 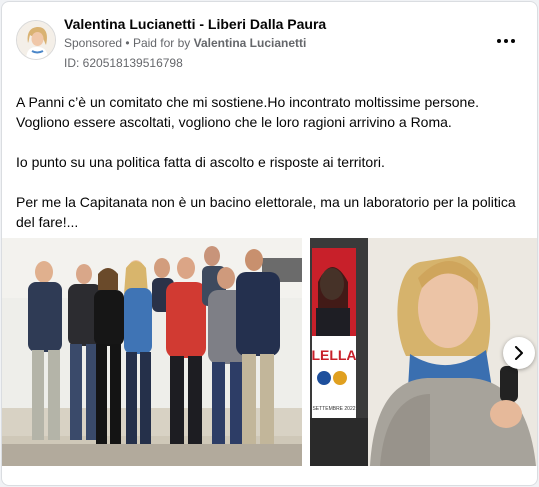 I want to click on sponsored-label: Sponsored, so click(x=93, y=43).